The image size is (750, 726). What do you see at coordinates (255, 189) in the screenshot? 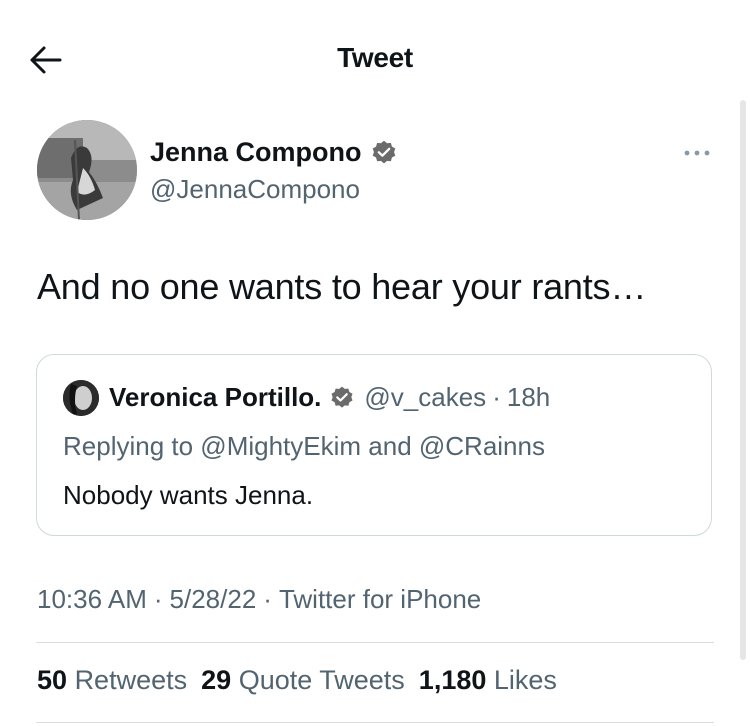
I see `author-handle: @JennaCompono` at bounding box center [255, 189].